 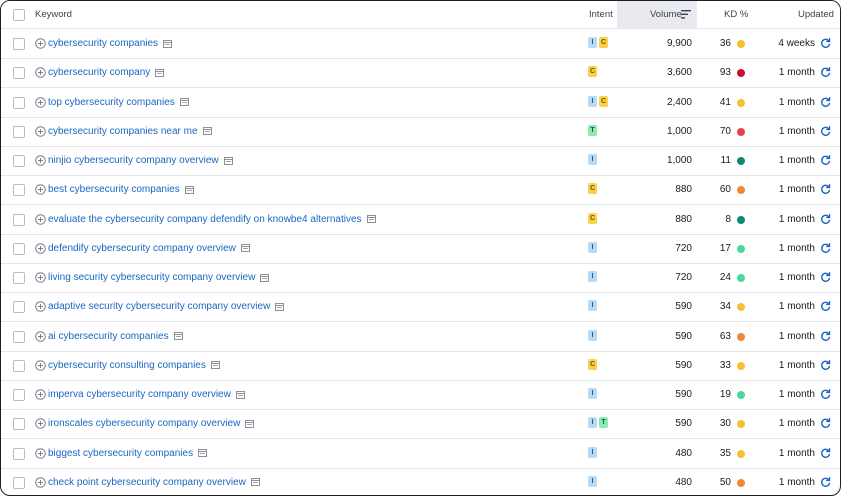 I want to click on keyword-link: cybersecurity consulting companies, so click(x=127, y=365).